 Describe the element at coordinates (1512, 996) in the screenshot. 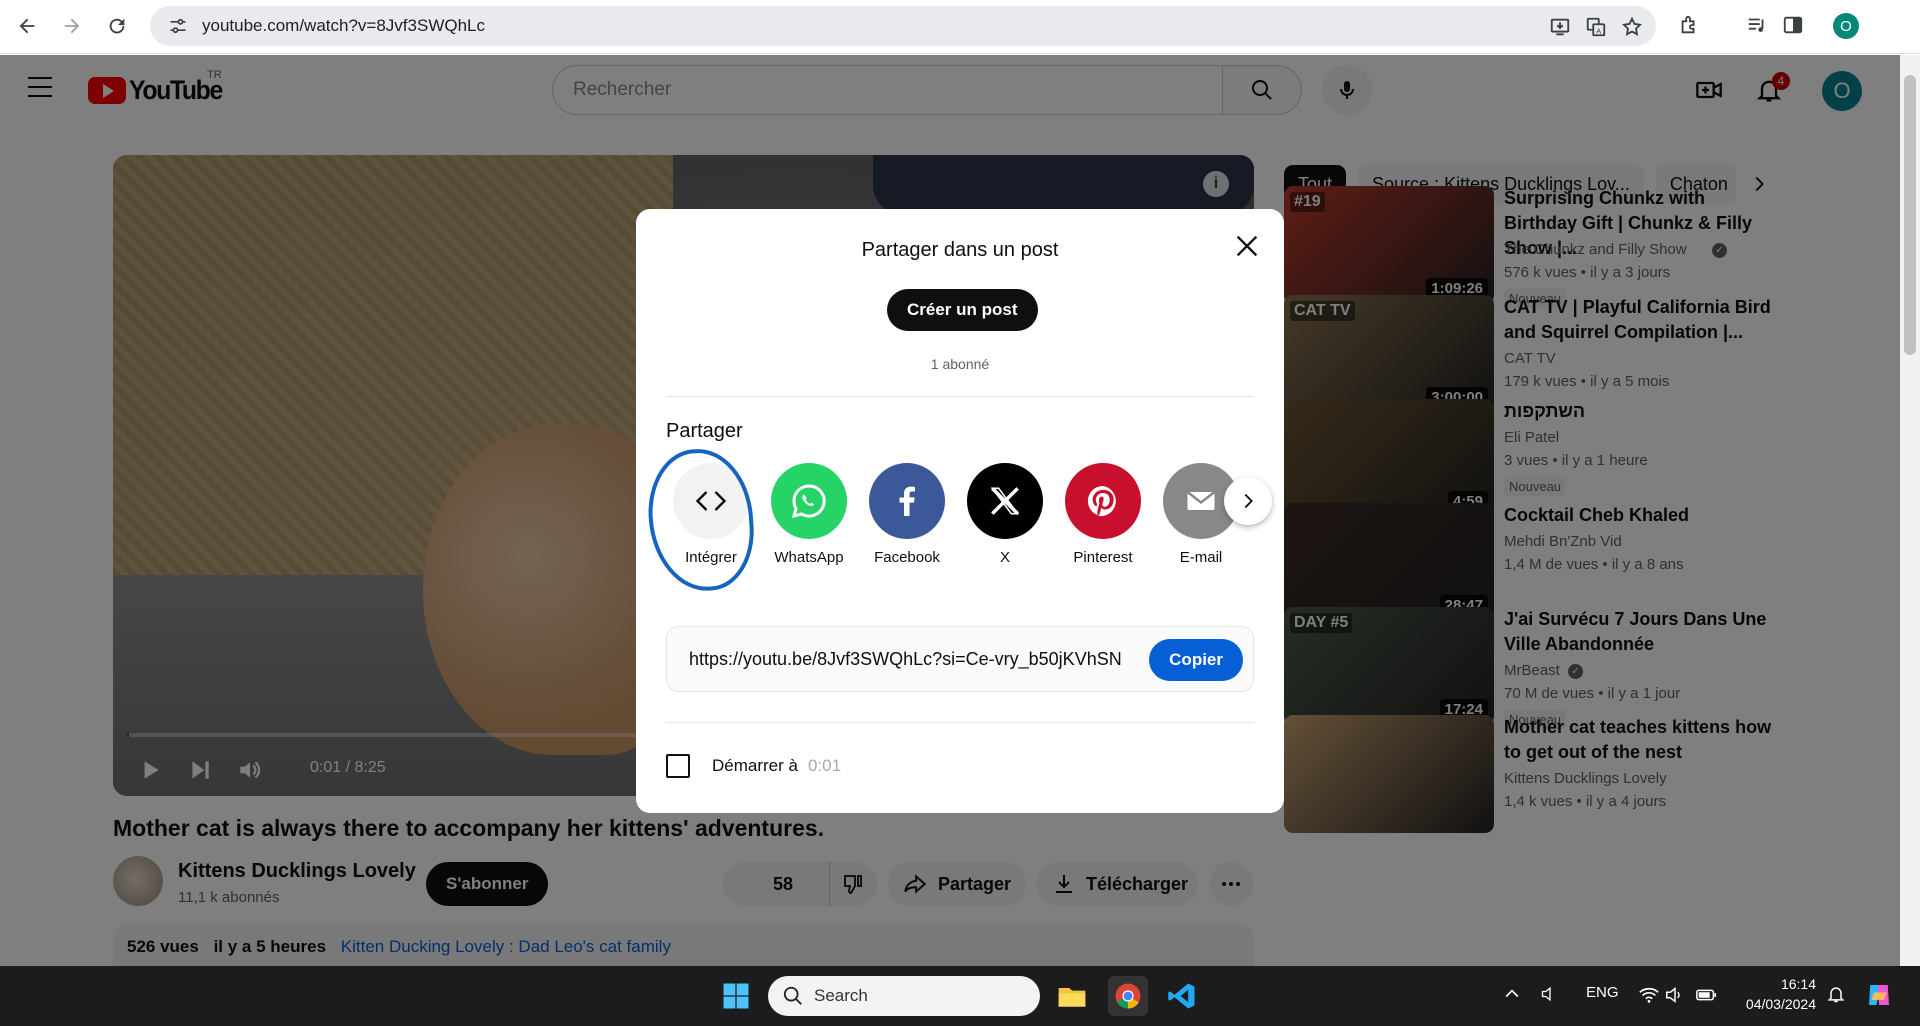

I see `tray-chevron-up-icon` at that location.